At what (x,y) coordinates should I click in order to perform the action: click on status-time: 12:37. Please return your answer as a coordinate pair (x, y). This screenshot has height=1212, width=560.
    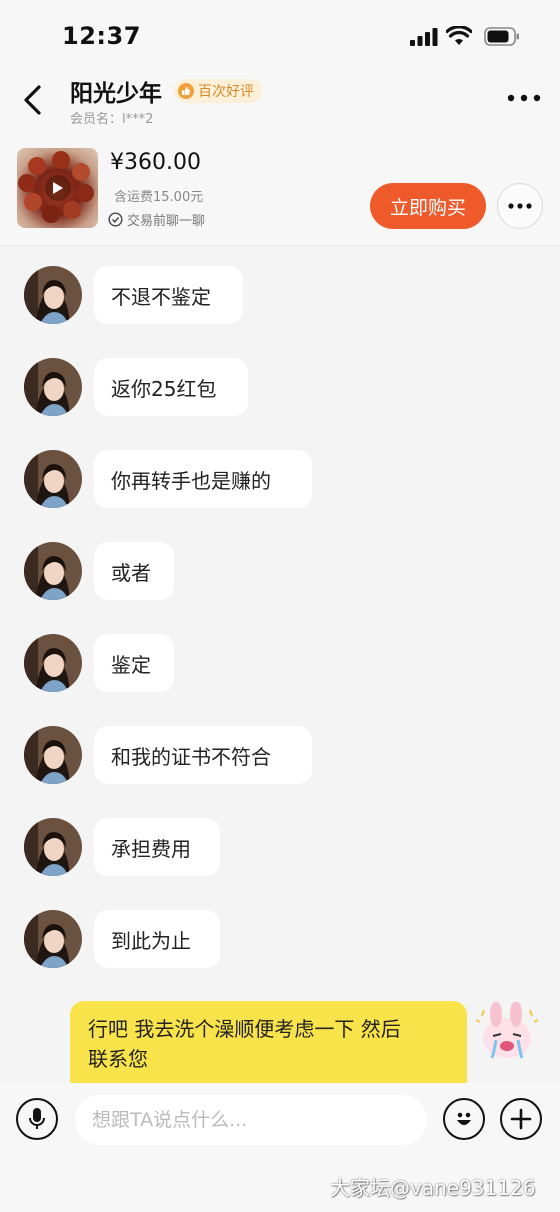
    Looking at the image, I should click on (101, 36).